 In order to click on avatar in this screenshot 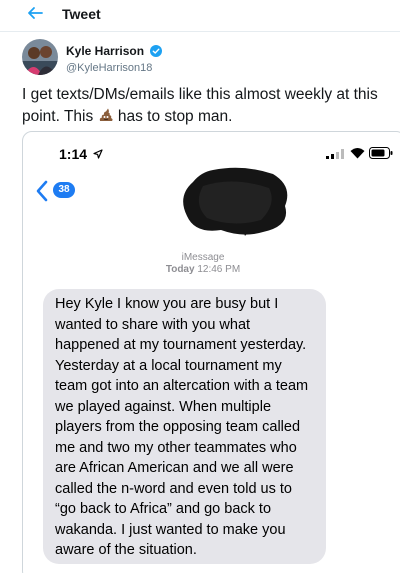, I will do `click(40, 57)`.